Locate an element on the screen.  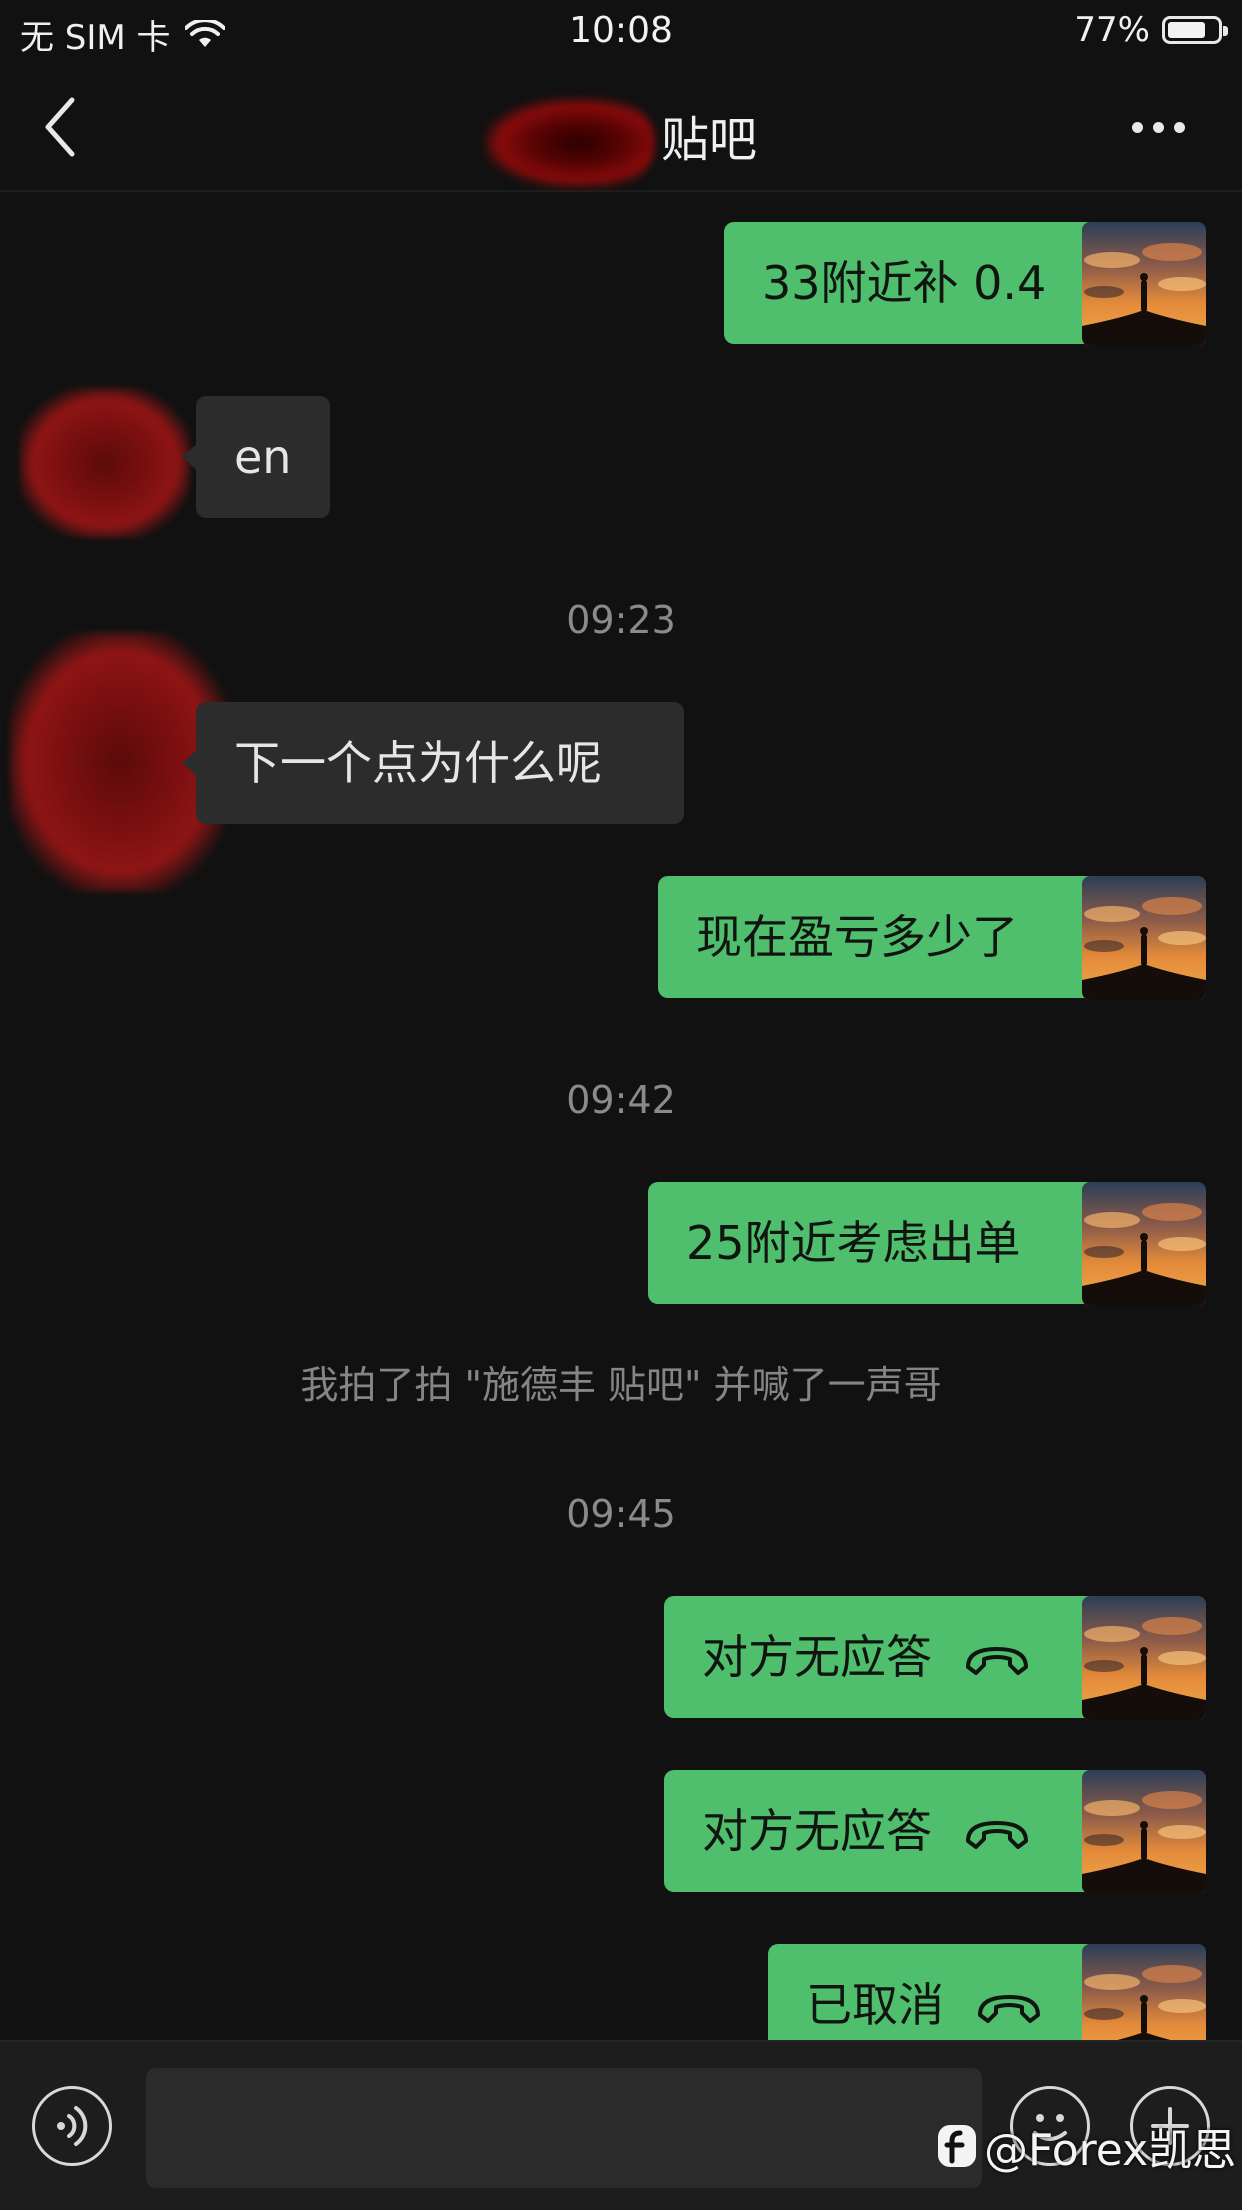
more-button is located at coordinates (1167, 127).